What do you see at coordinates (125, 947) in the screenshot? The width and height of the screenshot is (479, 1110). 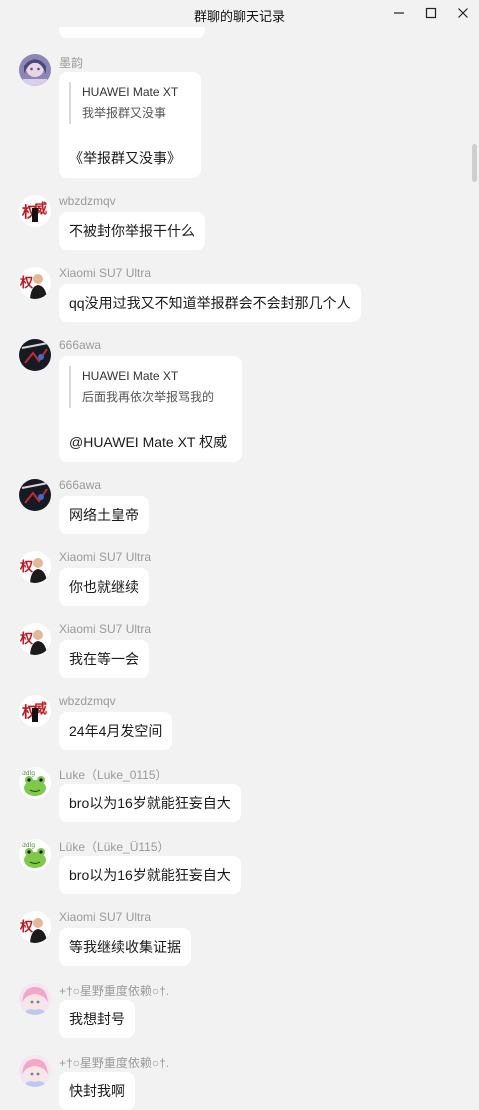 I see `message-bubble: 等我继续收集证据` at bounding box center [125, 947].